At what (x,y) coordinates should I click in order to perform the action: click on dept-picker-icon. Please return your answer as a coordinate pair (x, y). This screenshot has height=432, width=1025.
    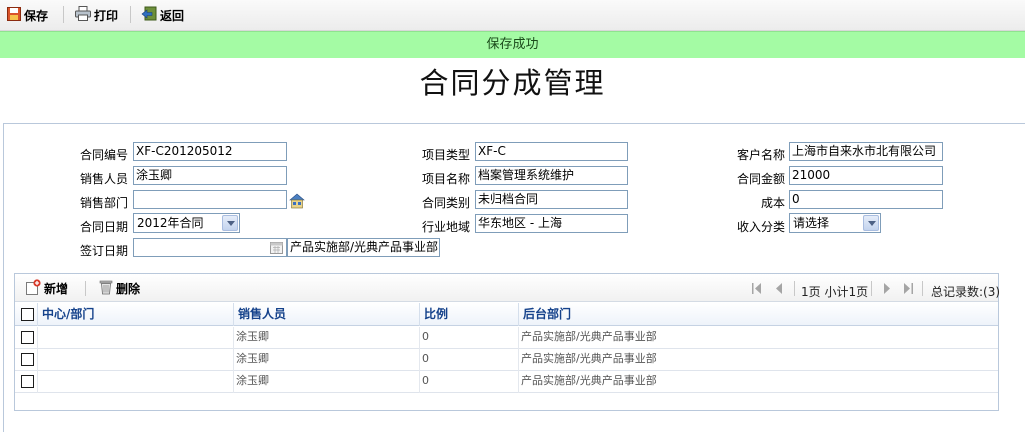
    Looking at the image, I should click on (297, 202).